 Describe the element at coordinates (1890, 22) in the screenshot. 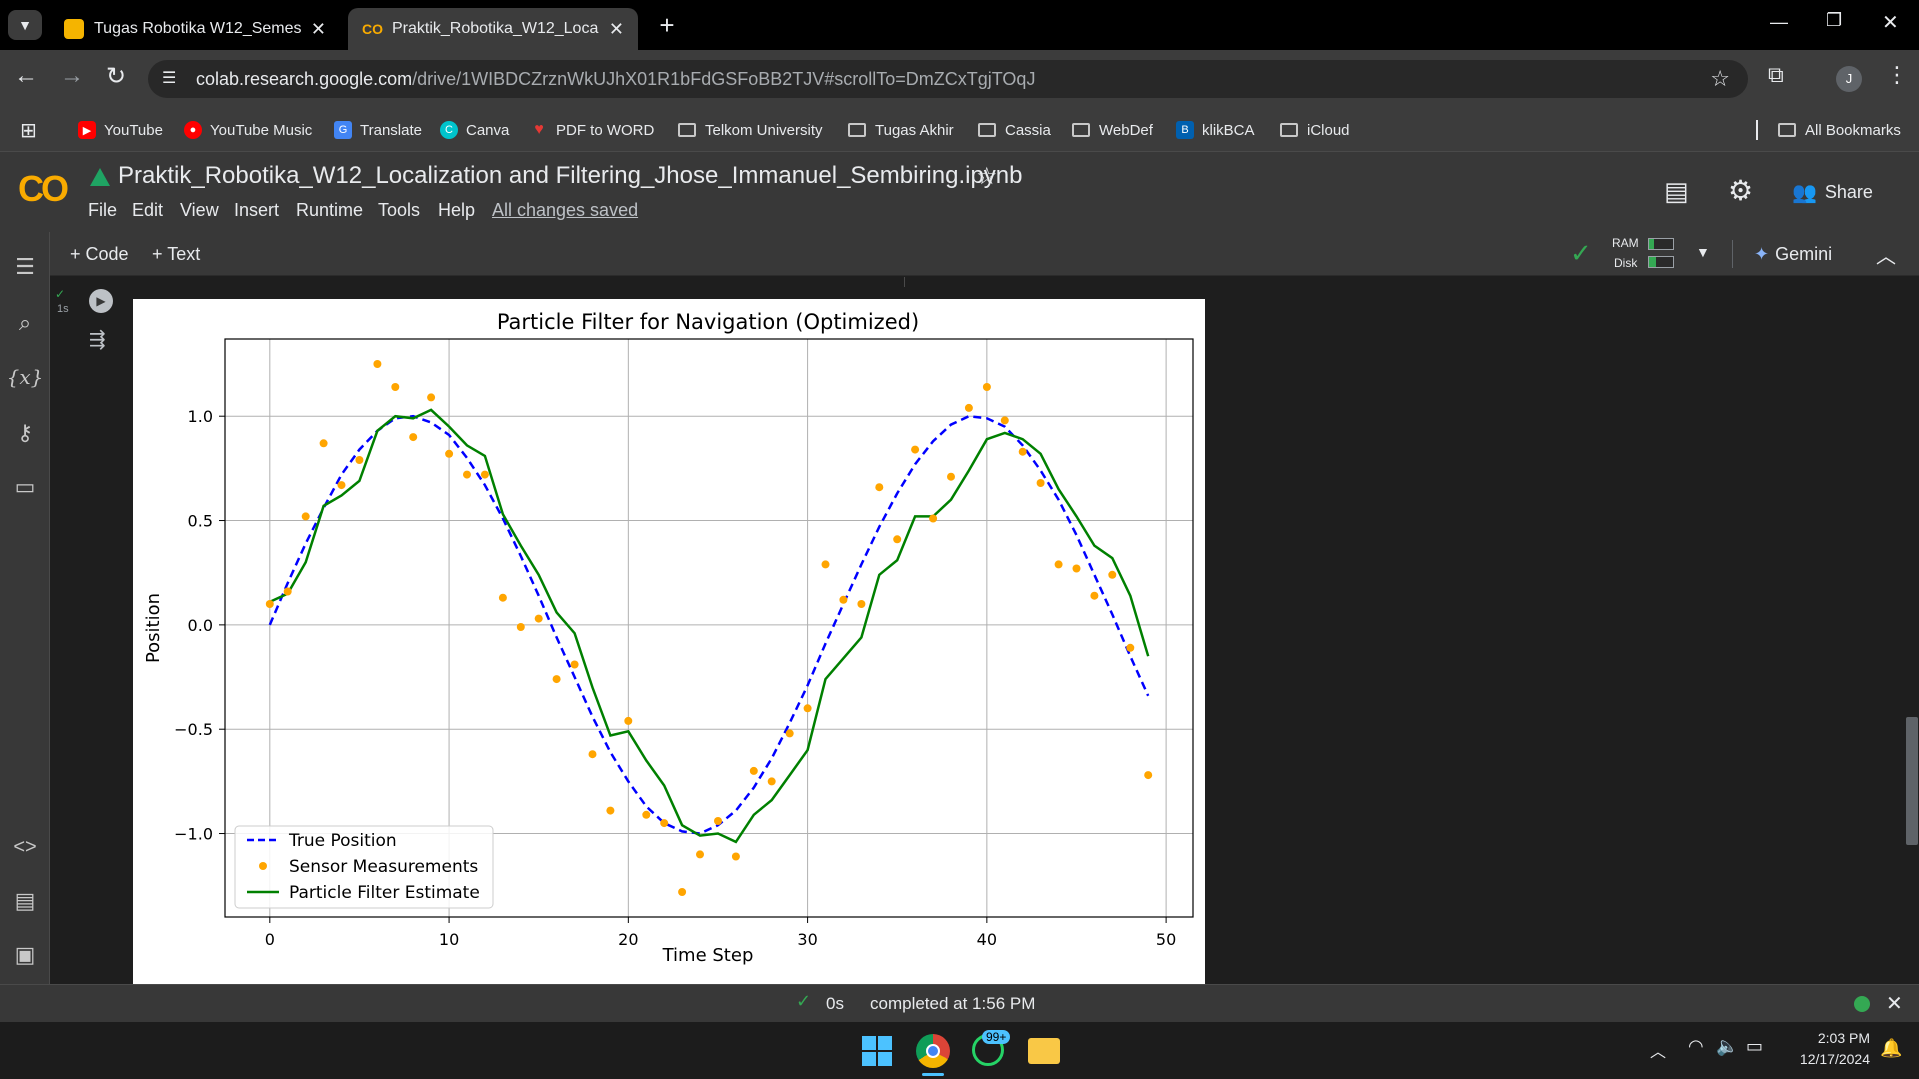

I see `window-close-icon: ✕` at that location.